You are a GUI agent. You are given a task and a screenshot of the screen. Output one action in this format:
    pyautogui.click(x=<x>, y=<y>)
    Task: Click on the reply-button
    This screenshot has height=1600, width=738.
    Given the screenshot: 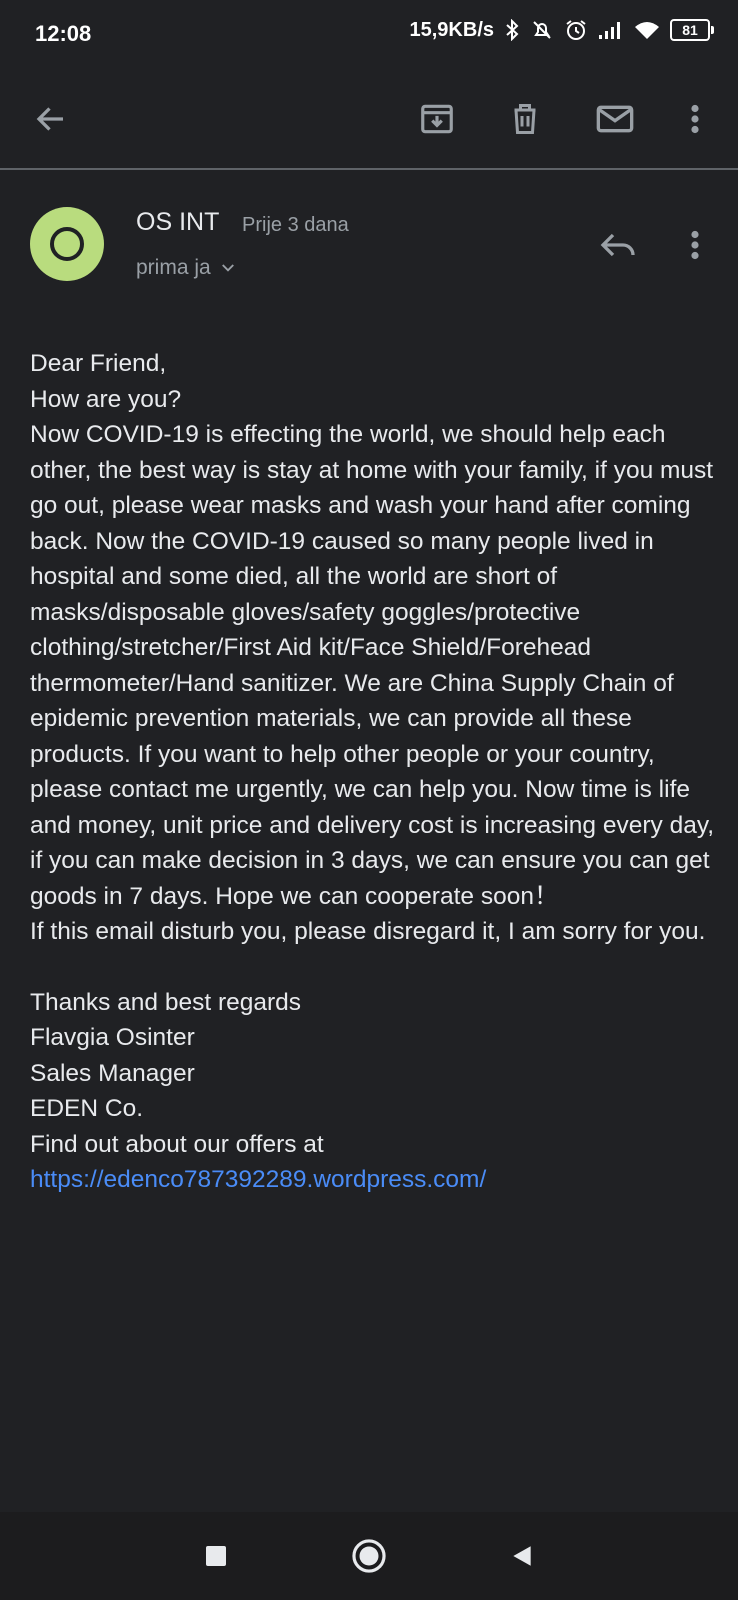 What is the action you would take?
    pyautogui.click(x=618, y=245)
    